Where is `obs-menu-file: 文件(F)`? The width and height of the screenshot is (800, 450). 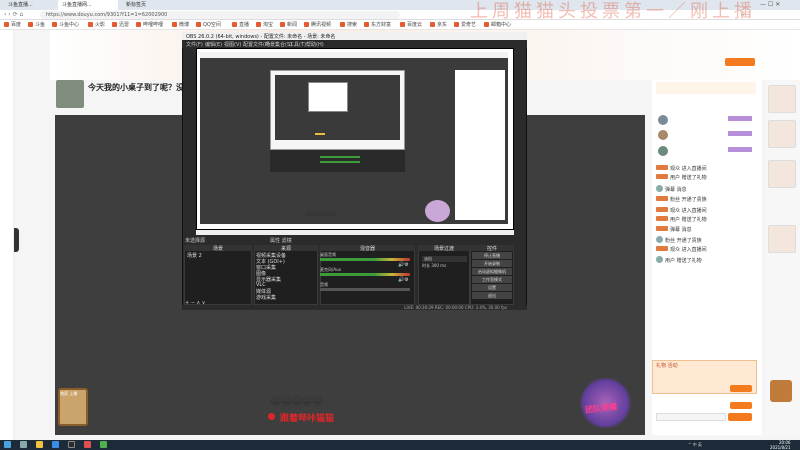 obs-menu-file: 文件(F) is located at coordinates (194, 44).